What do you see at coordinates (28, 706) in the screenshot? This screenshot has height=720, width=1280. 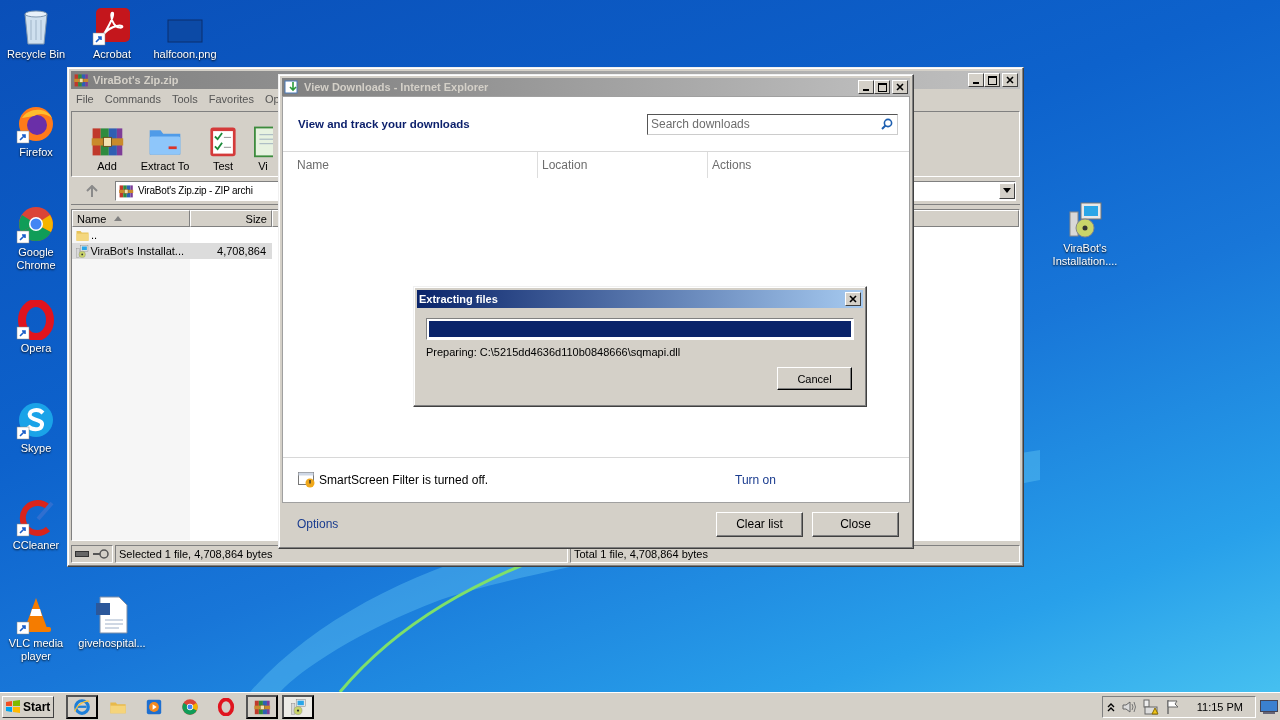 I see `start-button: Start` at bounding box center [28, 706].